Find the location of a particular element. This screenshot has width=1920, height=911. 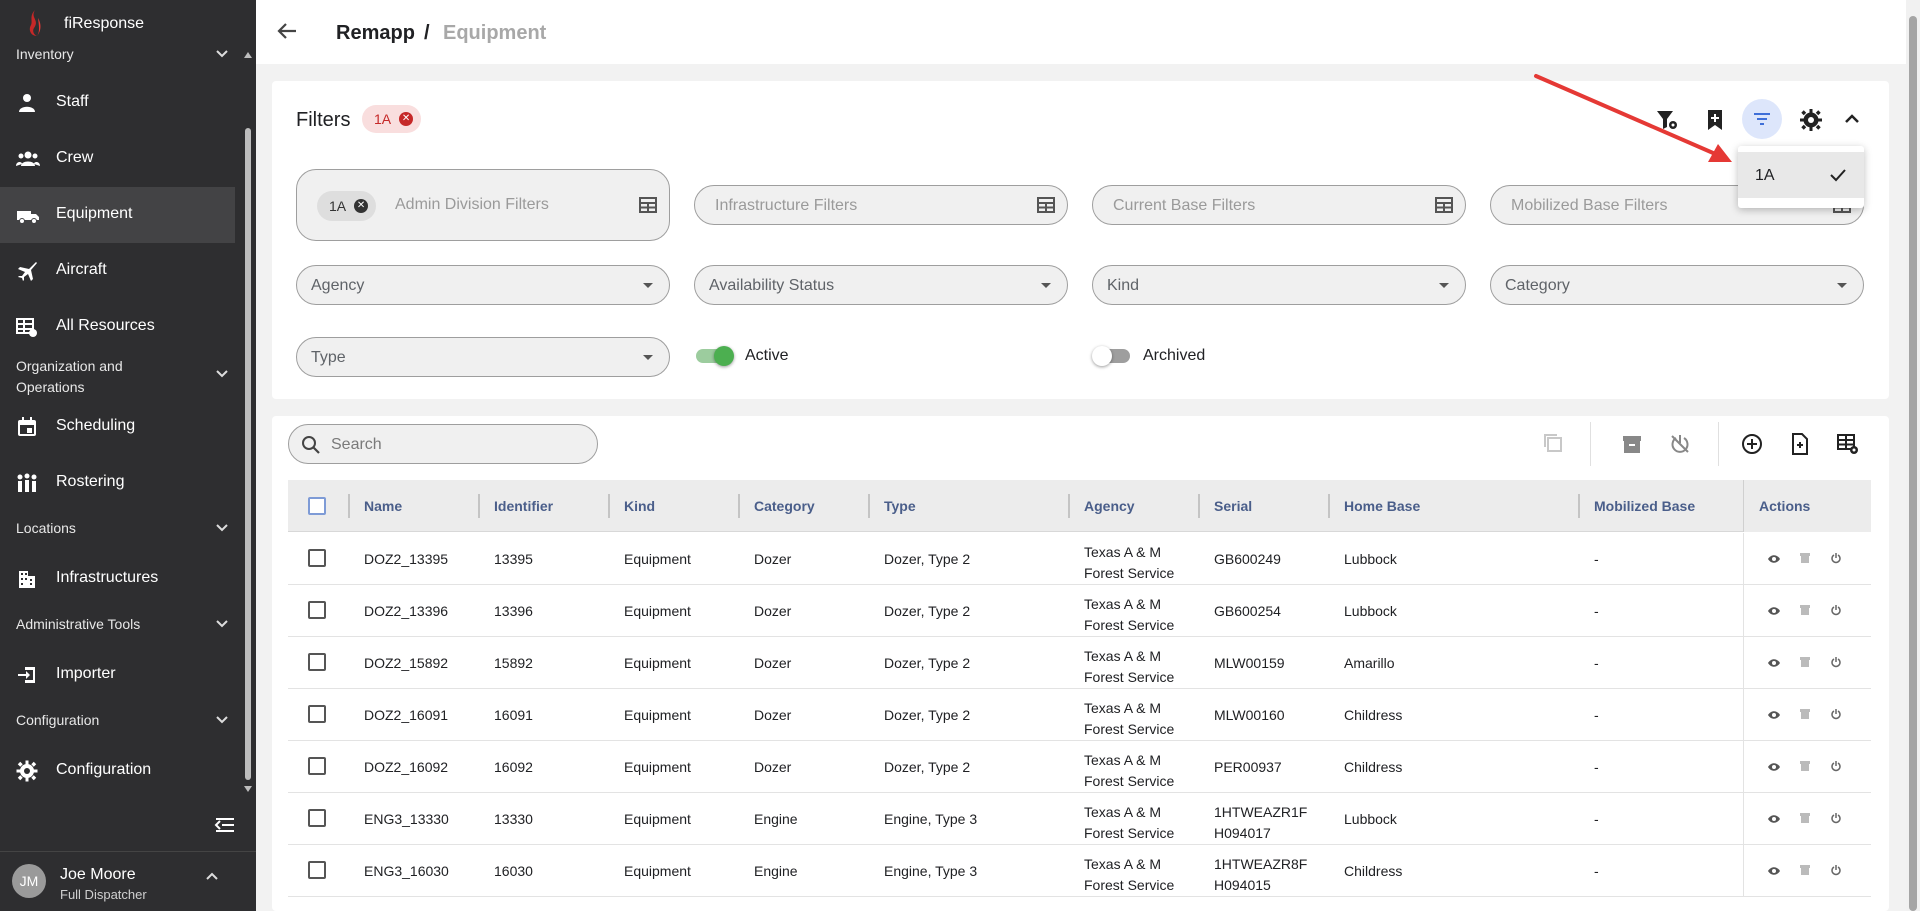

export-file-button is located at coordinates (1800, 444).